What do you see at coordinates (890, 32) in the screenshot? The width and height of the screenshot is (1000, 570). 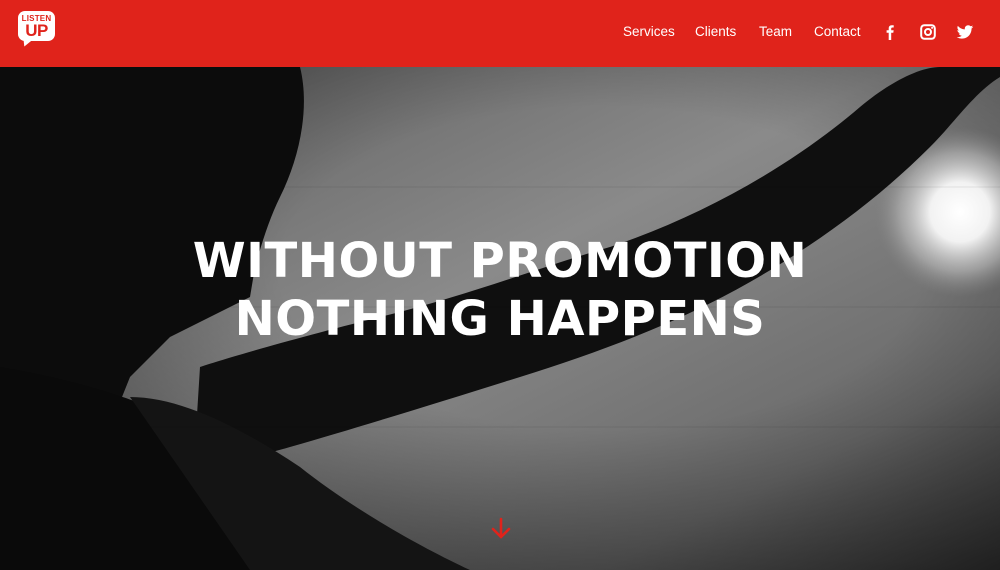 I see `facebook-icon` at bounding box center [890, 32].